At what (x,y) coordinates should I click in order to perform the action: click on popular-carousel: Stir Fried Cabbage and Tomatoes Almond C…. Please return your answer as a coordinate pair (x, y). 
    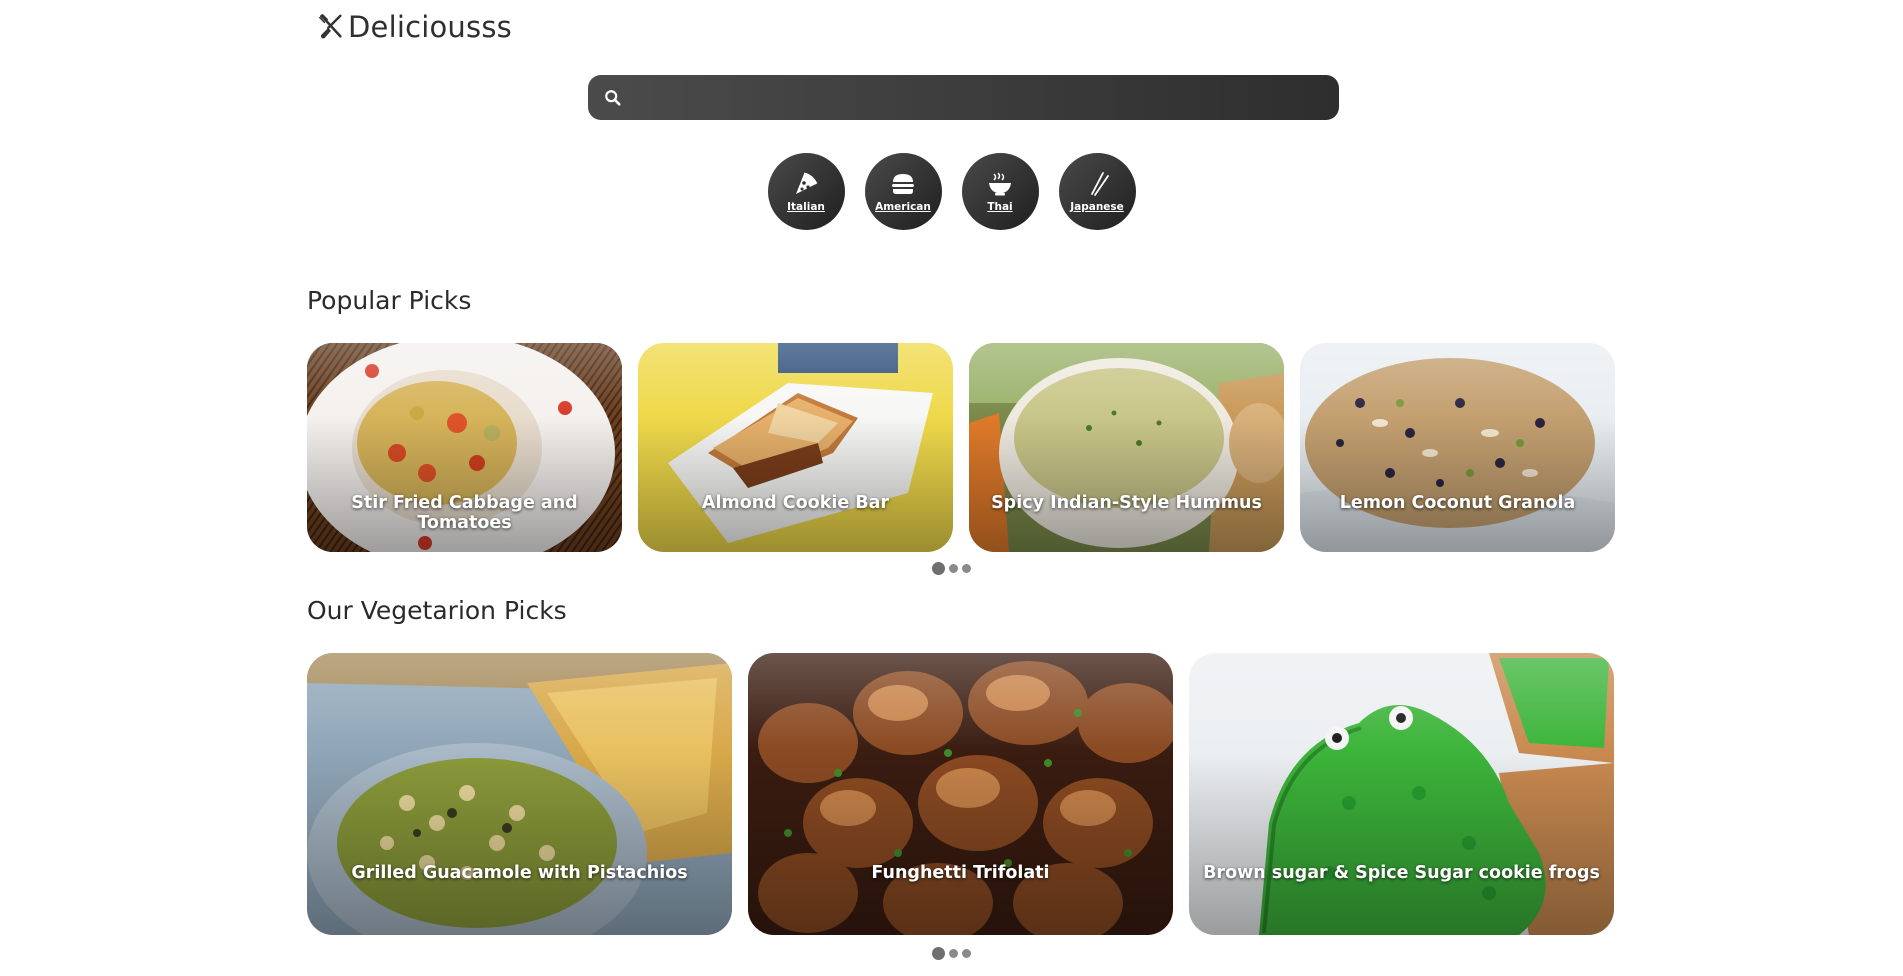
    Looking at the image, I should click on (961, 447).